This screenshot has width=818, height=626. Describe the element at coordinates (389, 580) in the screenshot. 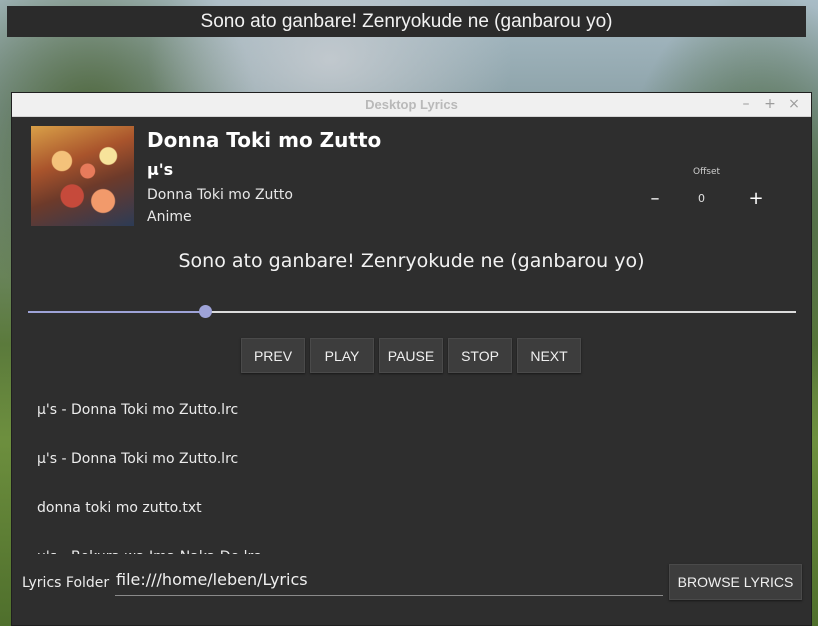

I see `lyrics-folder-input: file:///home/leben/Lyrics` at that location.